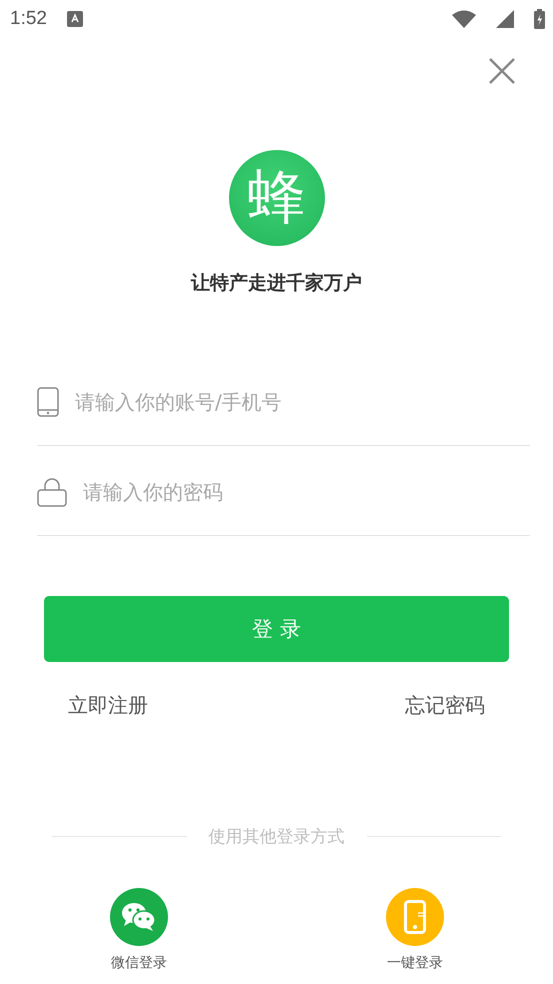 The width and height of the screenshot is (553, 984). Describe the element at coordinates (539, 19) in the screenshot. I see `battery-icon` at that location.